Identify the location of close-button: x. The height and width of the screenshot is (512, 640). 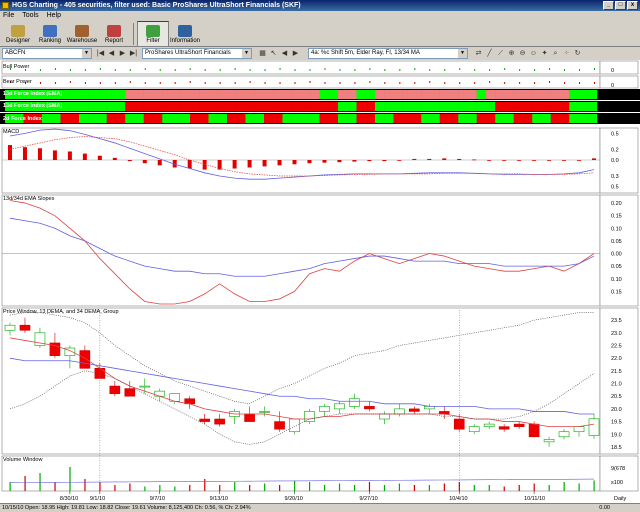
(632, 5).